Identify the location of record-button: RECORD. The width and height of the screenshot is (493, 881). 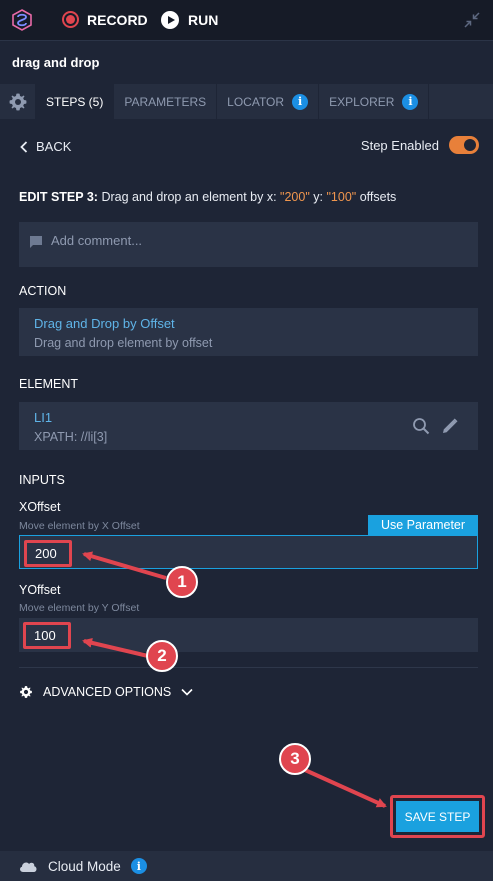
(105, 19).